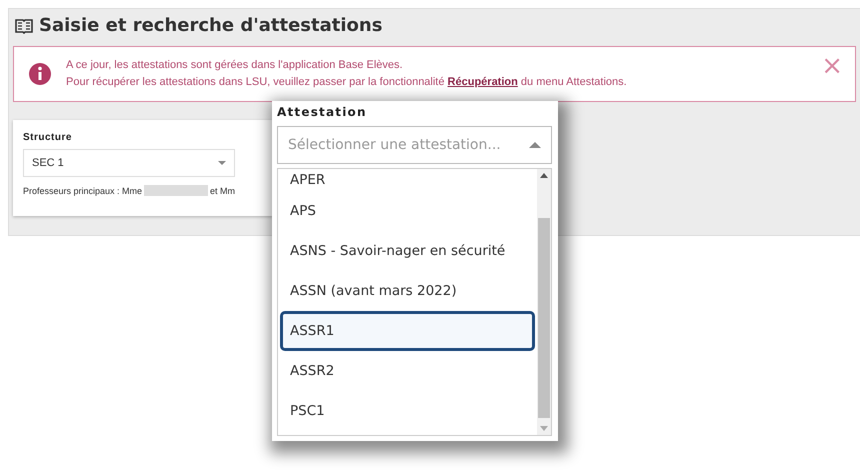 The image size is (860, 470). What do you see at coordinates (544, 302) in the screenshot?
I see `scrollbar` at bounding box center [544, 302].